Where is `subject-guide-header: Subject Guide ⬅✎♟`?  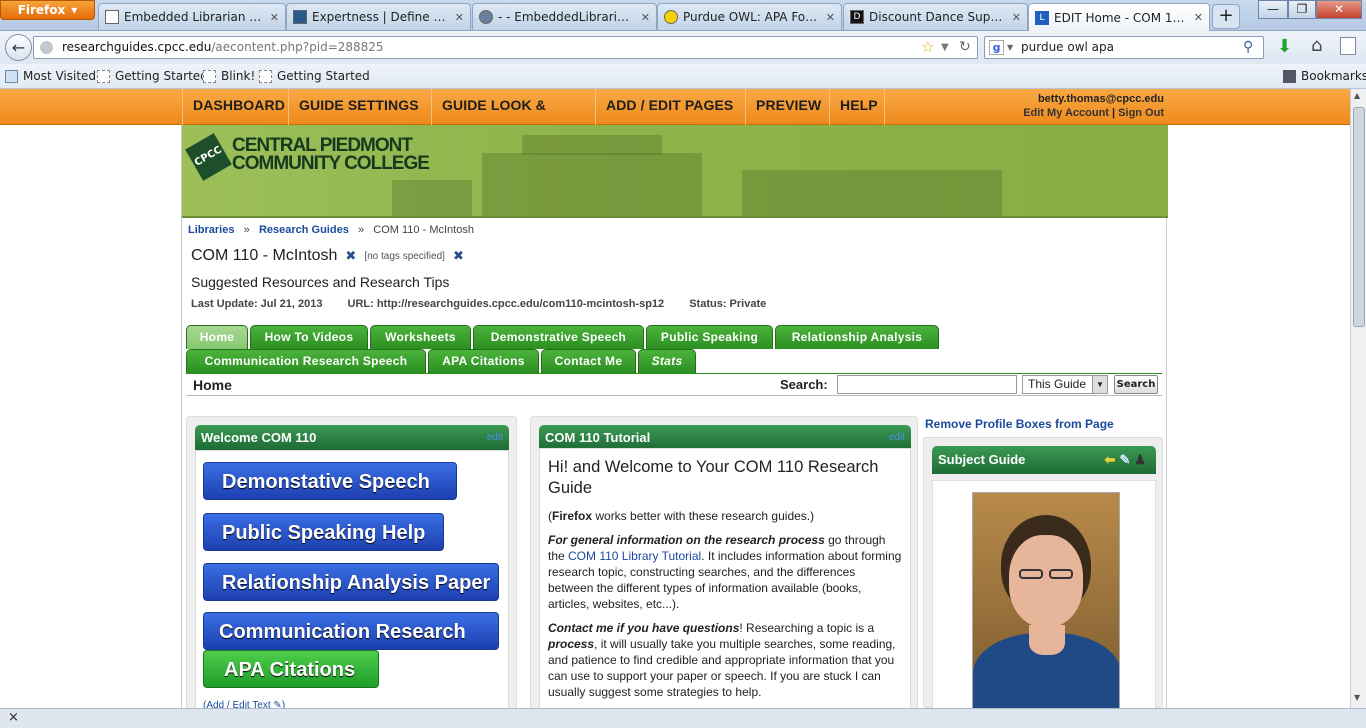 subject-guide-header: Subject Guide ⬅✎♟ is located at coordinates (1044, 460).